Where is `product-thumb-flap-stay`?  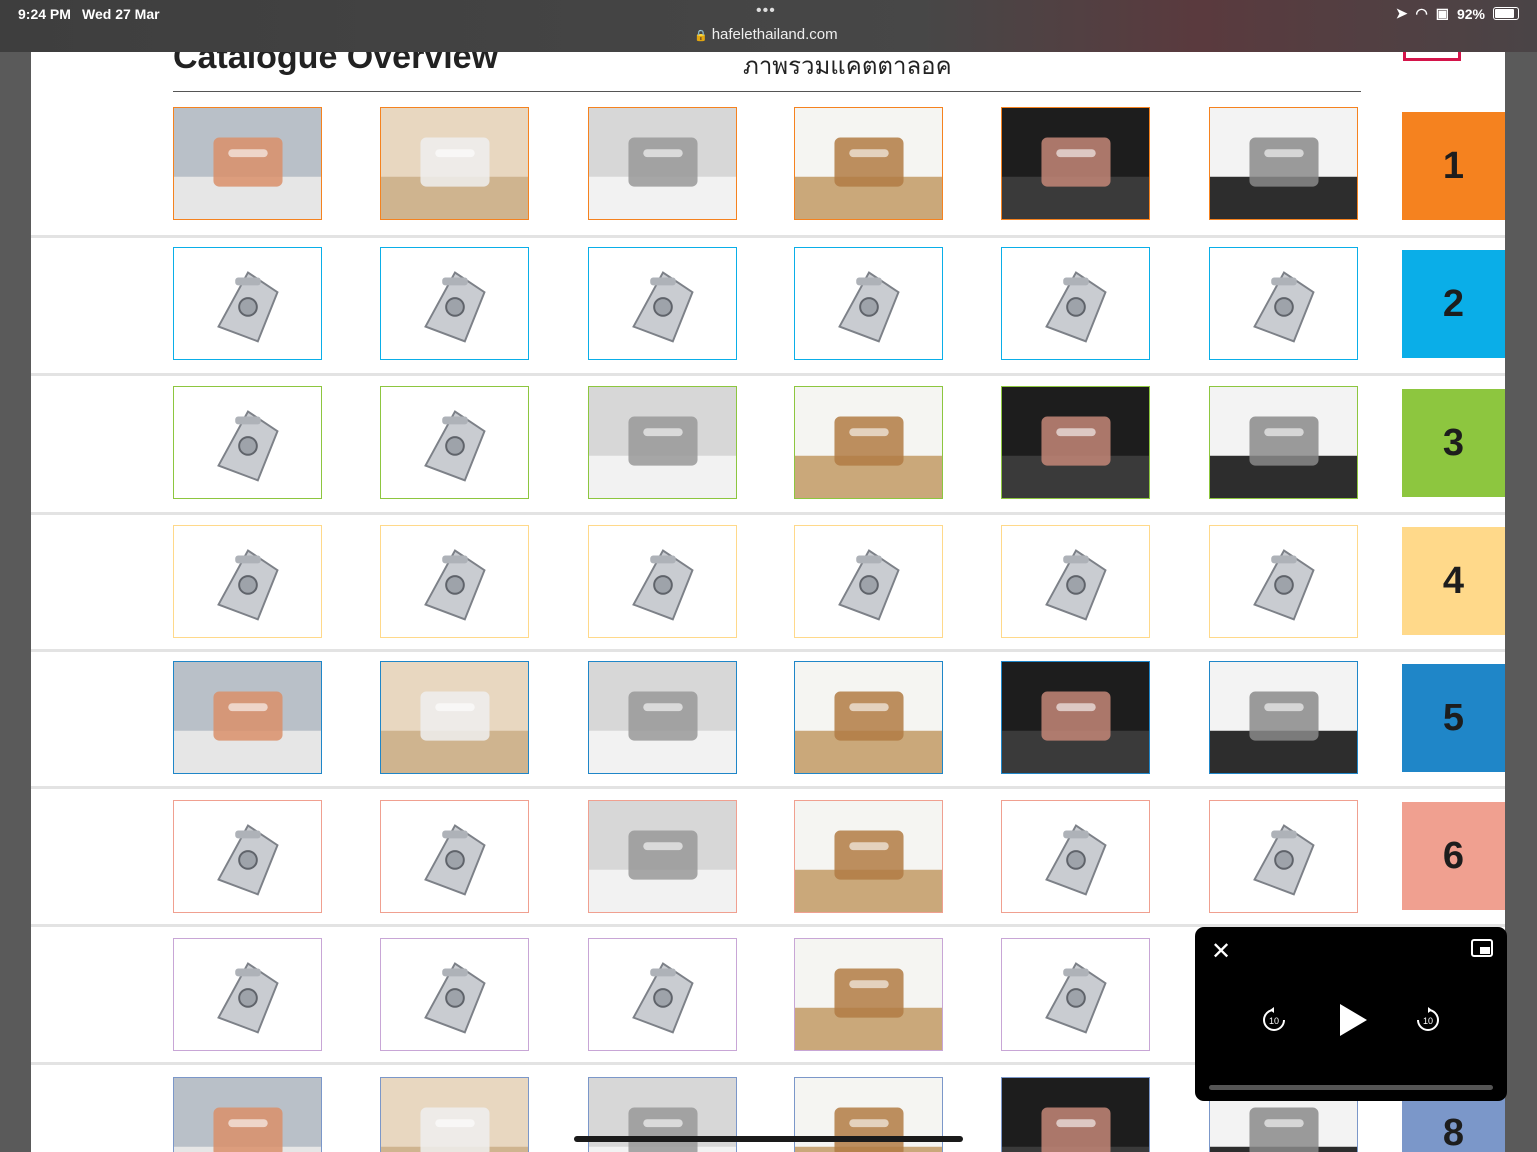 product-thumb-flap-stay is located at coordinates (1075, 442).